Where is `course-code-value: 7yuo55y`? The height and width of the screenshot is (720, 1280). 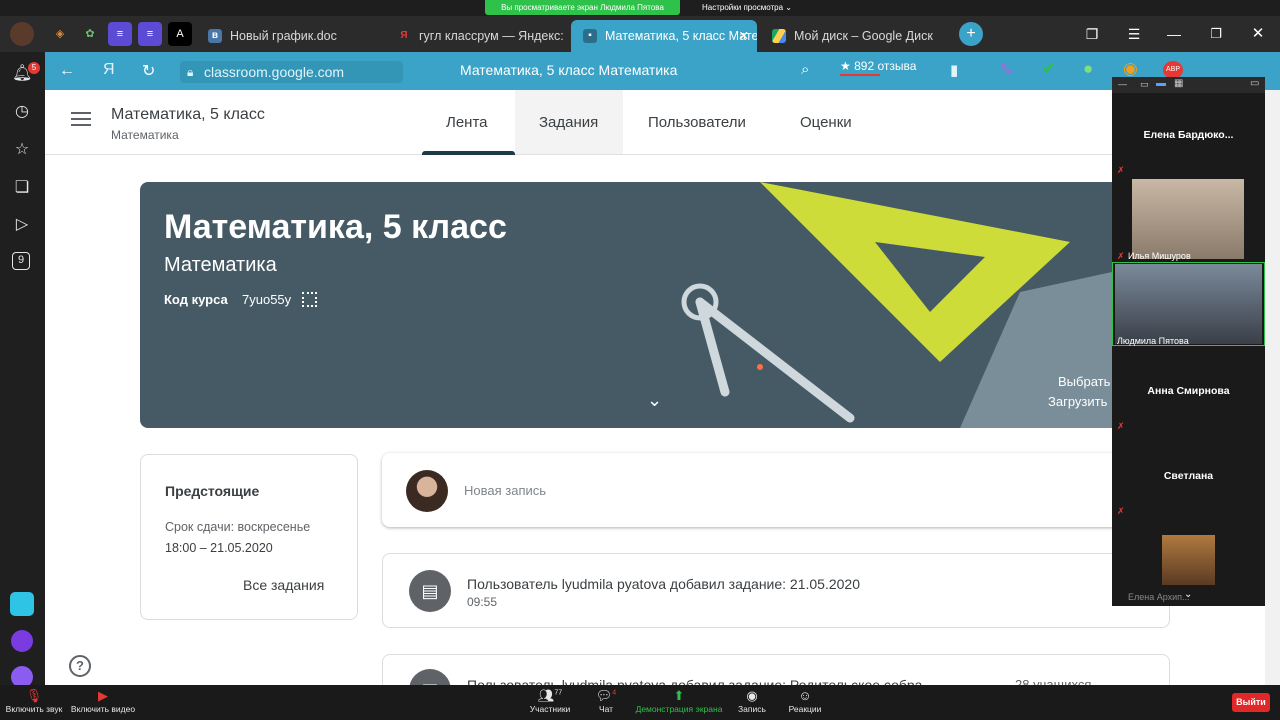
course-code-value: 7yuo55y is located at coordinates (267, 299).